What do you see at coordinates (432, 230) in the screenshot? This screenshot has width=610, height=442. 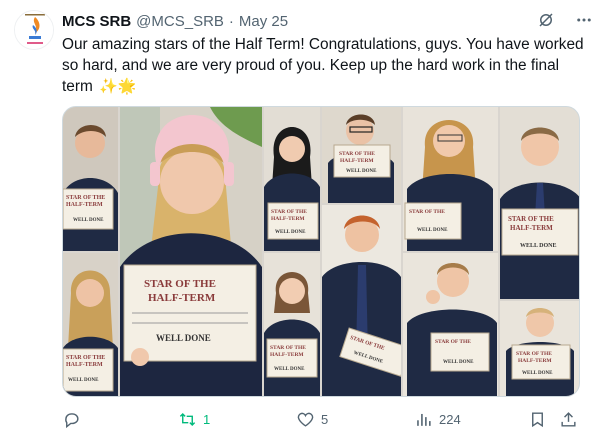 I see `cert-welldone-8: WELL DONE` at bounding box center [432, 230].